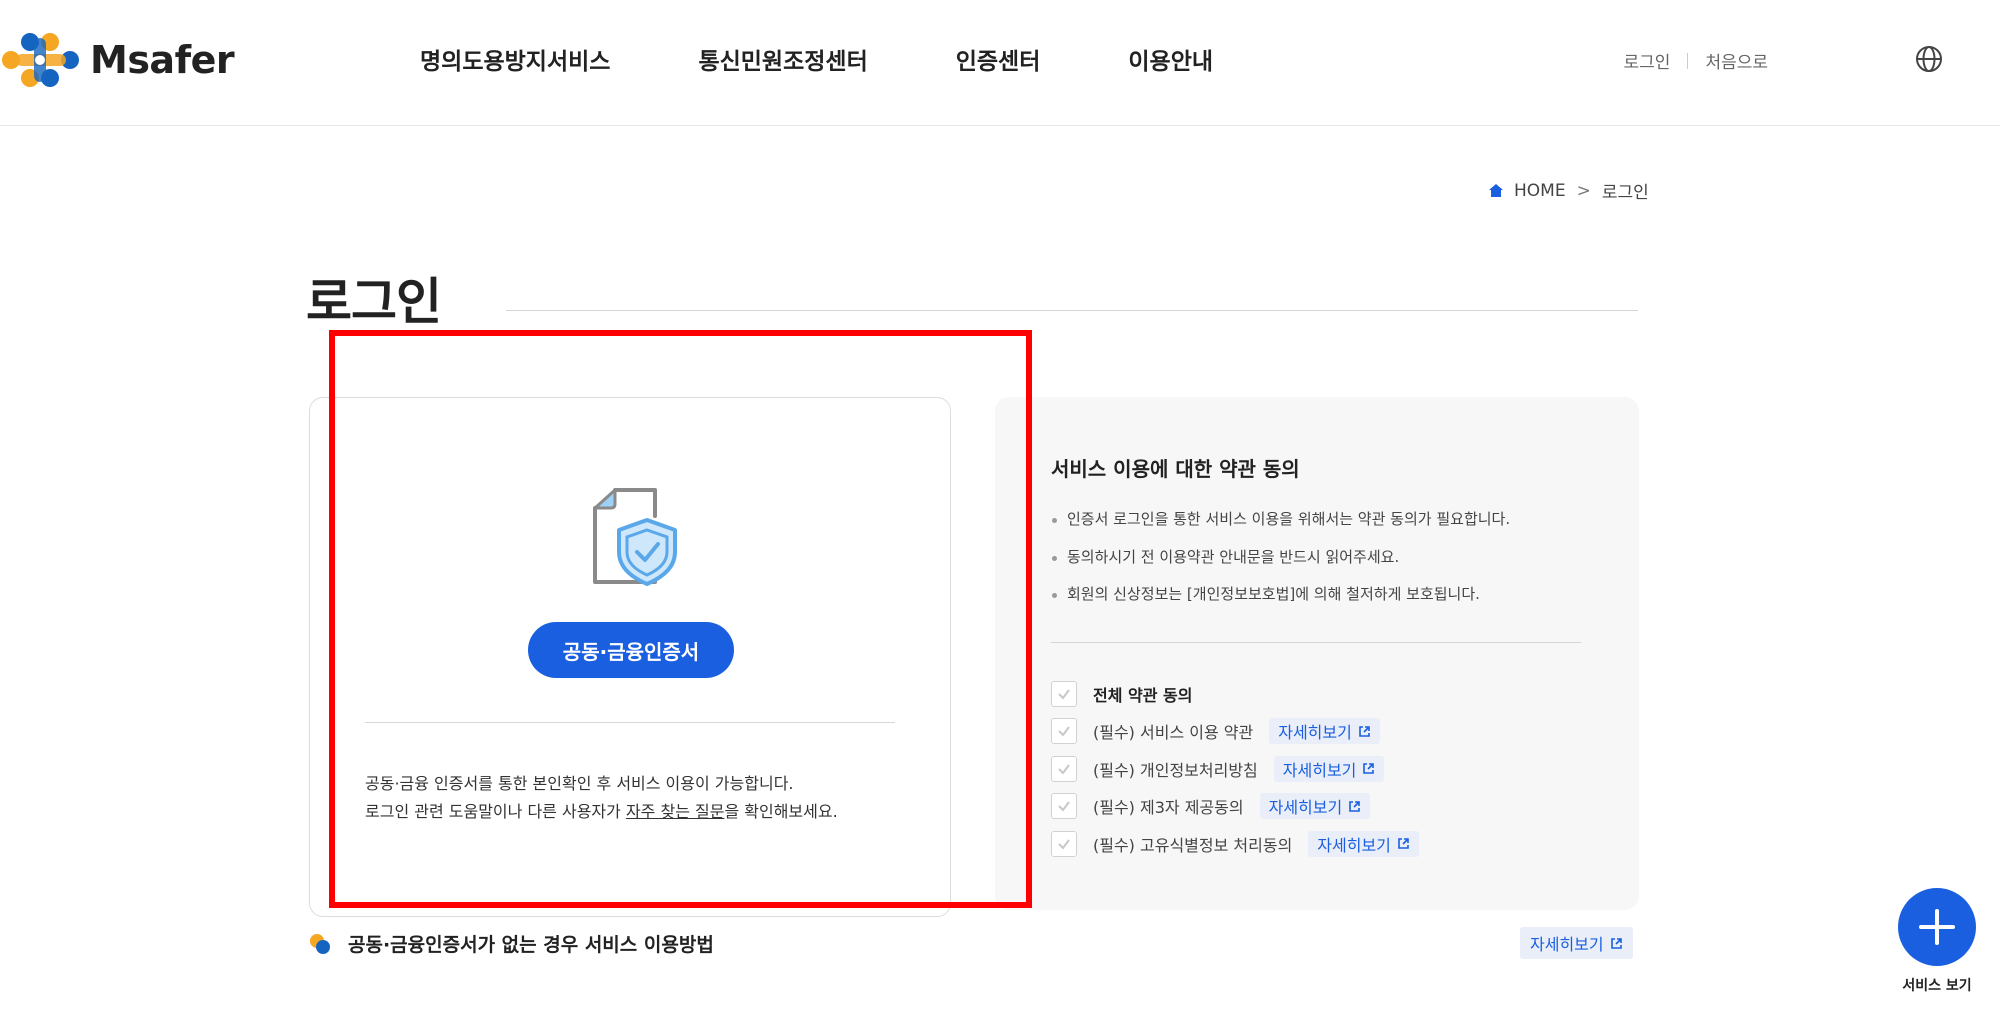  Describe the element at coordinates (1647, 60) in the screenshot. I see `login-link: 로그인` at that location.